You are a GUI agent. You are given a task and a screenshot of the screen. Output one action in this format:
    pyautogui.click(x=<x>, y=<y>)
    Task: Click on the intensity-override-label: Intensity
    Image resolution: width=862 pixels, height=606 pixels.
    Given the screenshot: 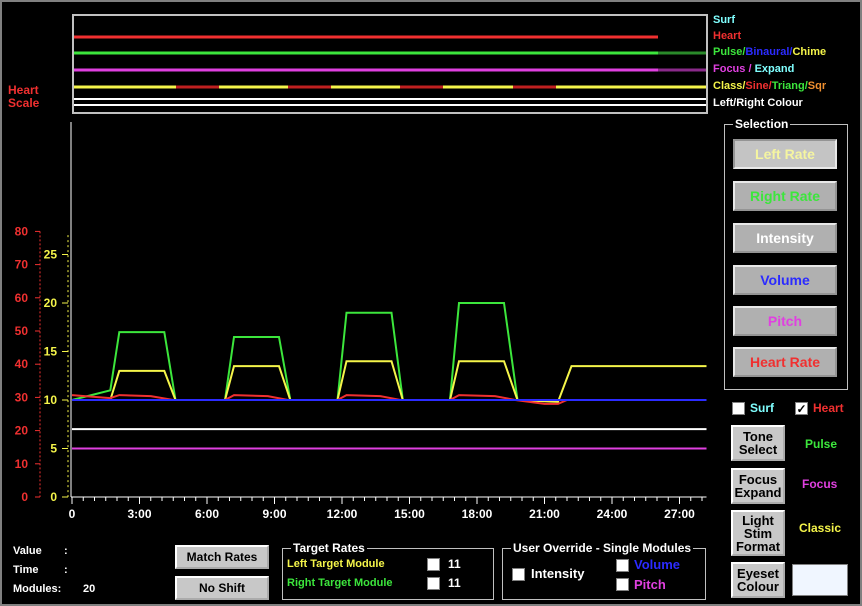 What is the action you would take?
    pyautogui.click(x=558, y=573)
    